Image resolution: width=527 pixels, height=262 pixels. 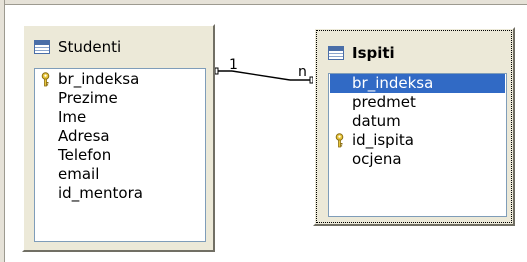 What do you see at coordinates (383, 140) in the screenshot?
I see `field-name: id_ispita` at bounding box center [383, 140].